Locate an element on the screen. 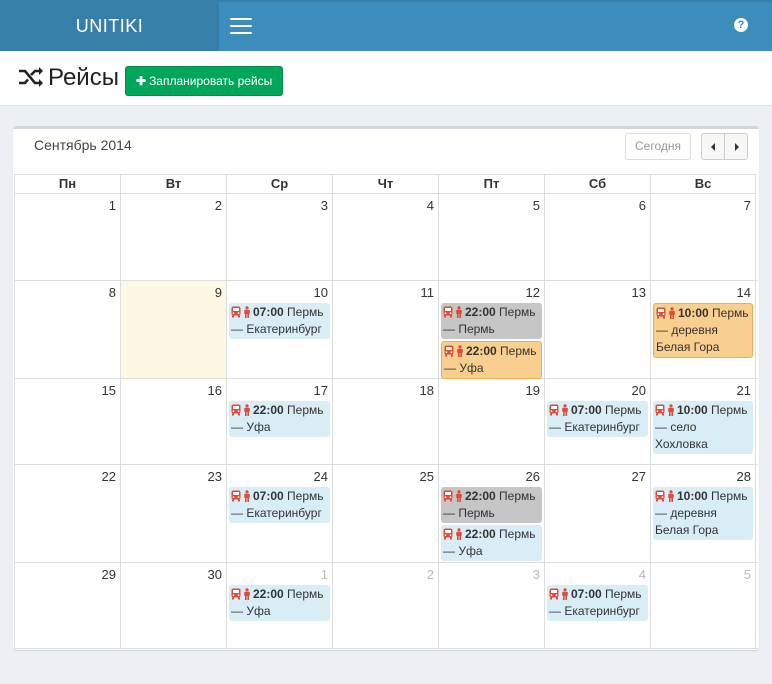 This screenshot has height=684, width=772. trip-time: 07:00 is located at coordinates (586, 410).